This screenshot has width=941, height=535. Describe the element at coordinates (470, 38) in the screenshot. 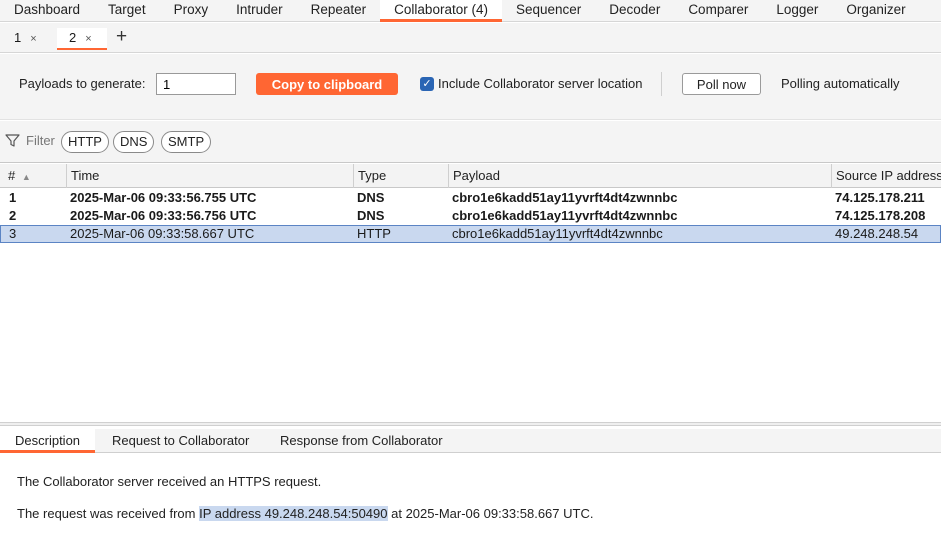

I see `collaborator-sub-tab-bar: 1 × 2 ×` at that location.